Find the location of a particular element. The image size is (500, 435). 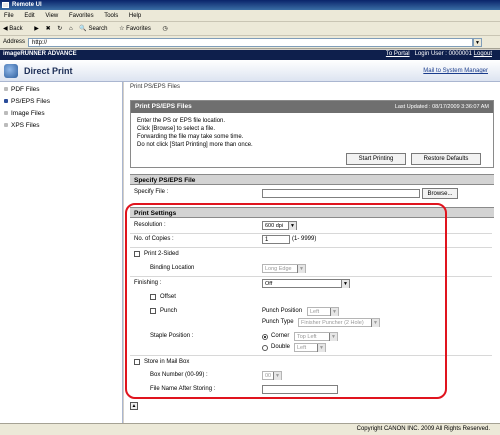

address-label: Address is located at coordinates (14, 42).